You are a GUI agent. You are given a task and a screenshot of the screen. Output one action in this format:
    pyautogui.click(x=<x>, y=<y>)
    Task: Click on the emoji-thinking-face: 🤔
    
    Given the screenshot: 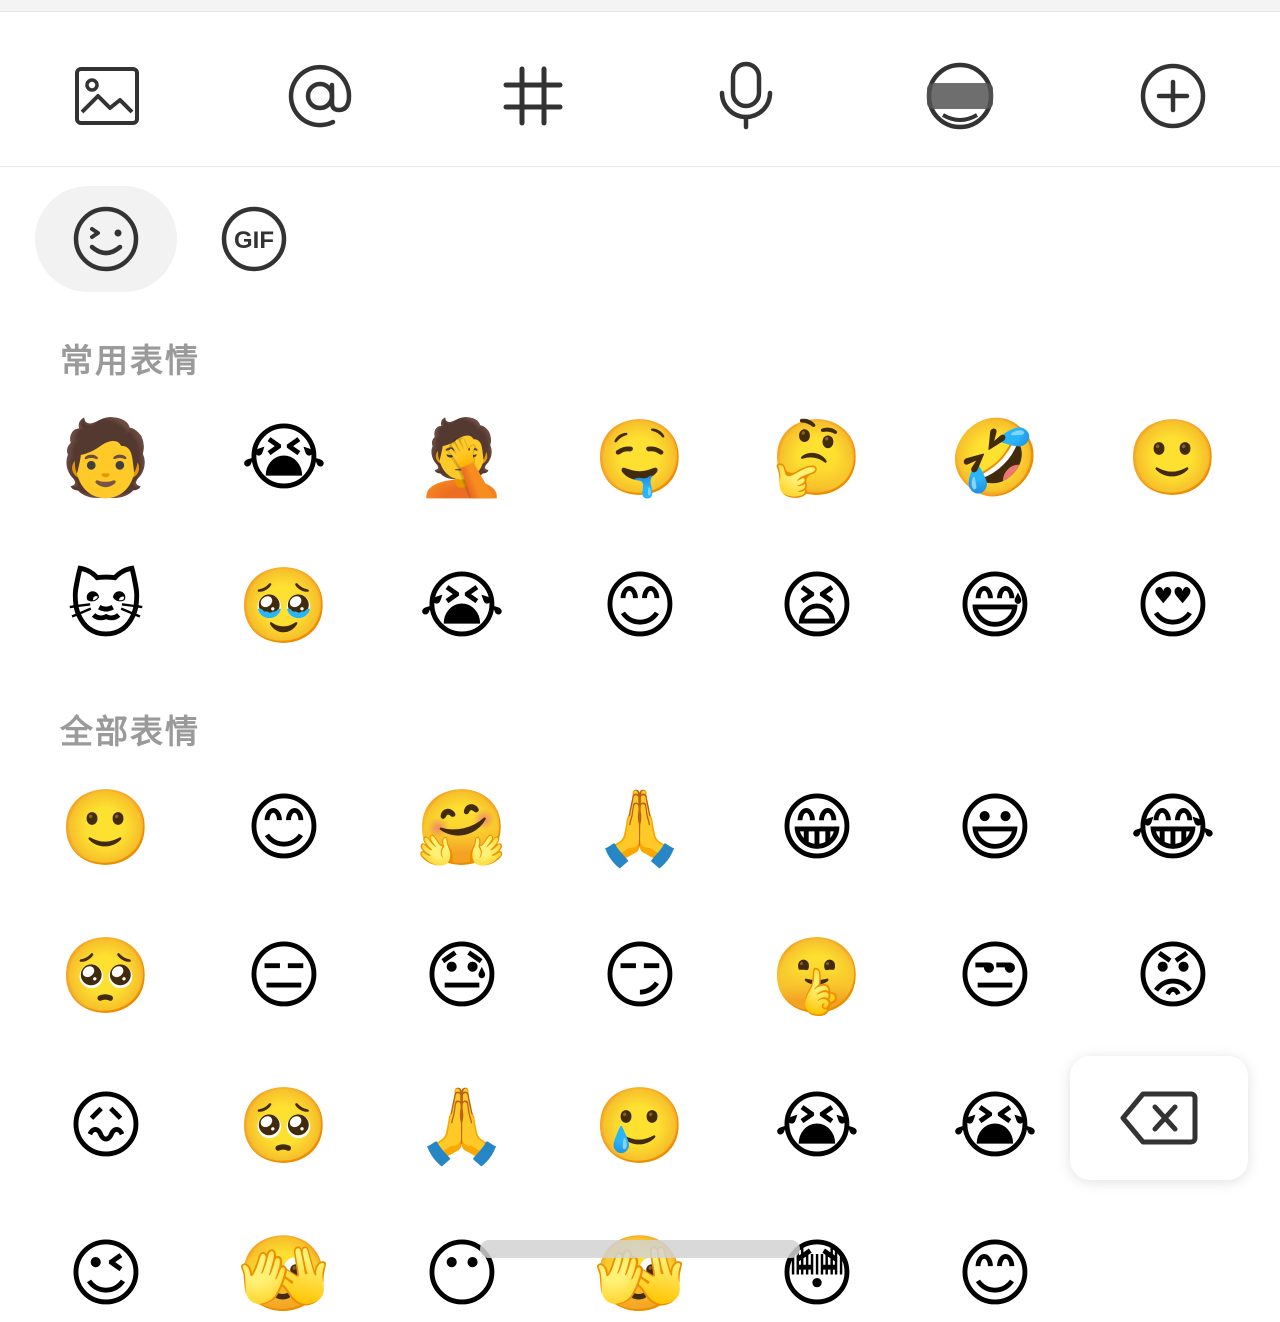 What is the action you would take?
    pyautogui.click(x=817, y=458)
    